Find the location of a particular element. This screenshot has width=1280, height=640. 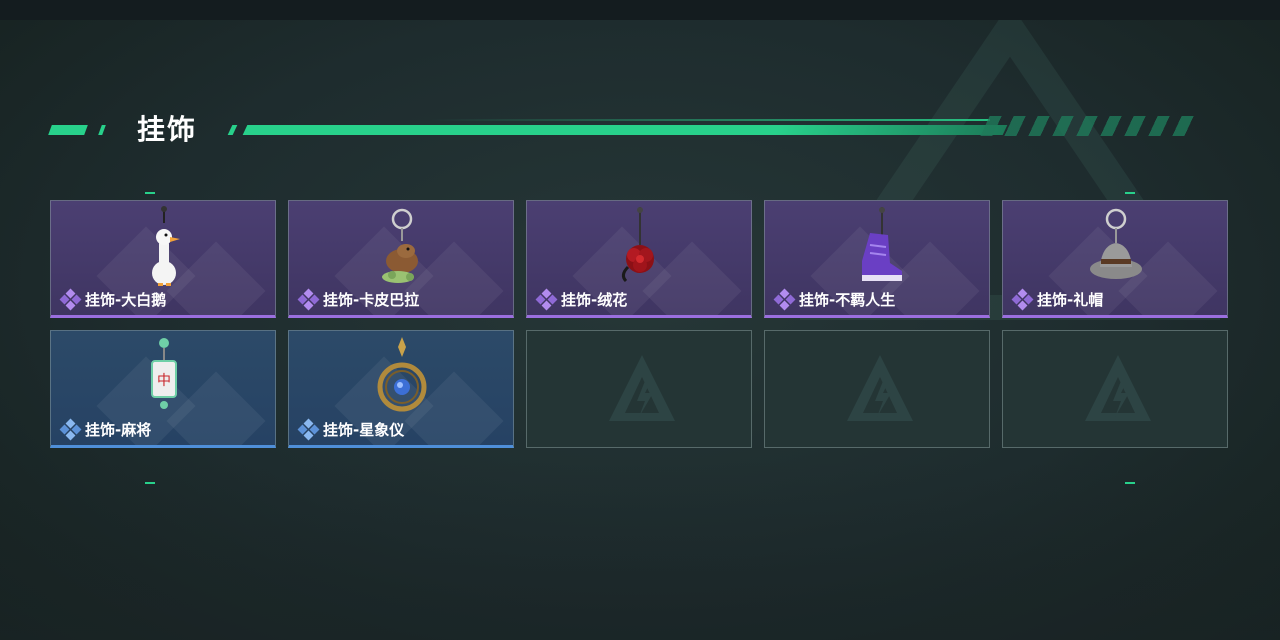

top-bar is located at coordinates (640, 10).